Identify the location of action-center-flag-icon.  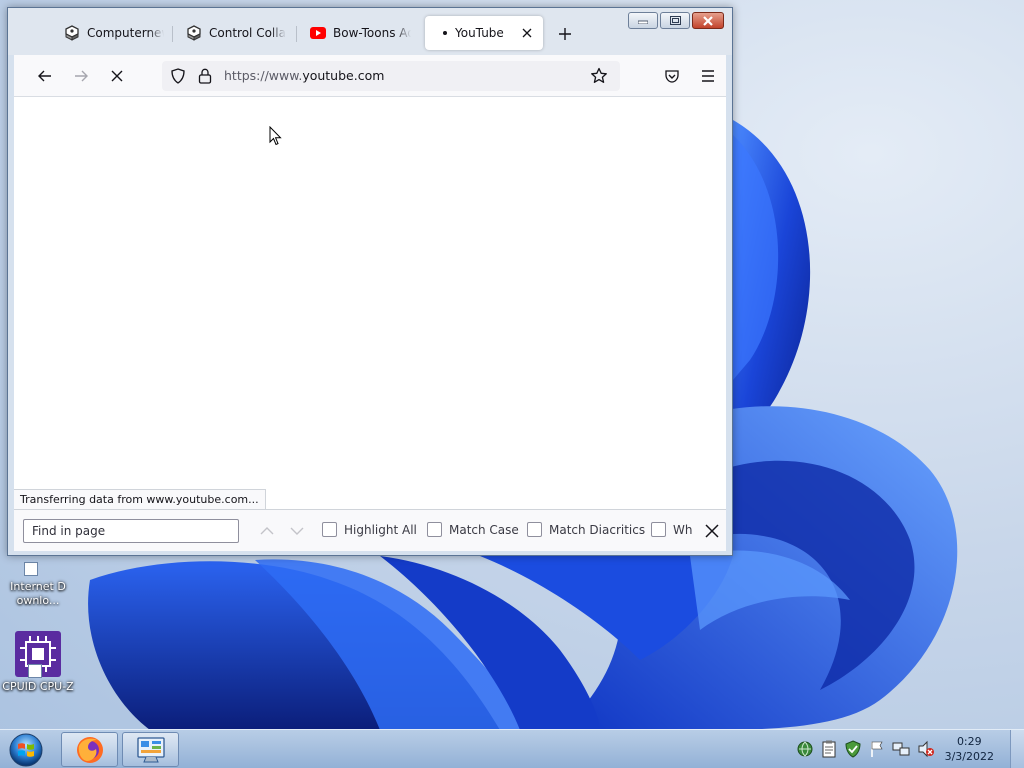
(877, 749).